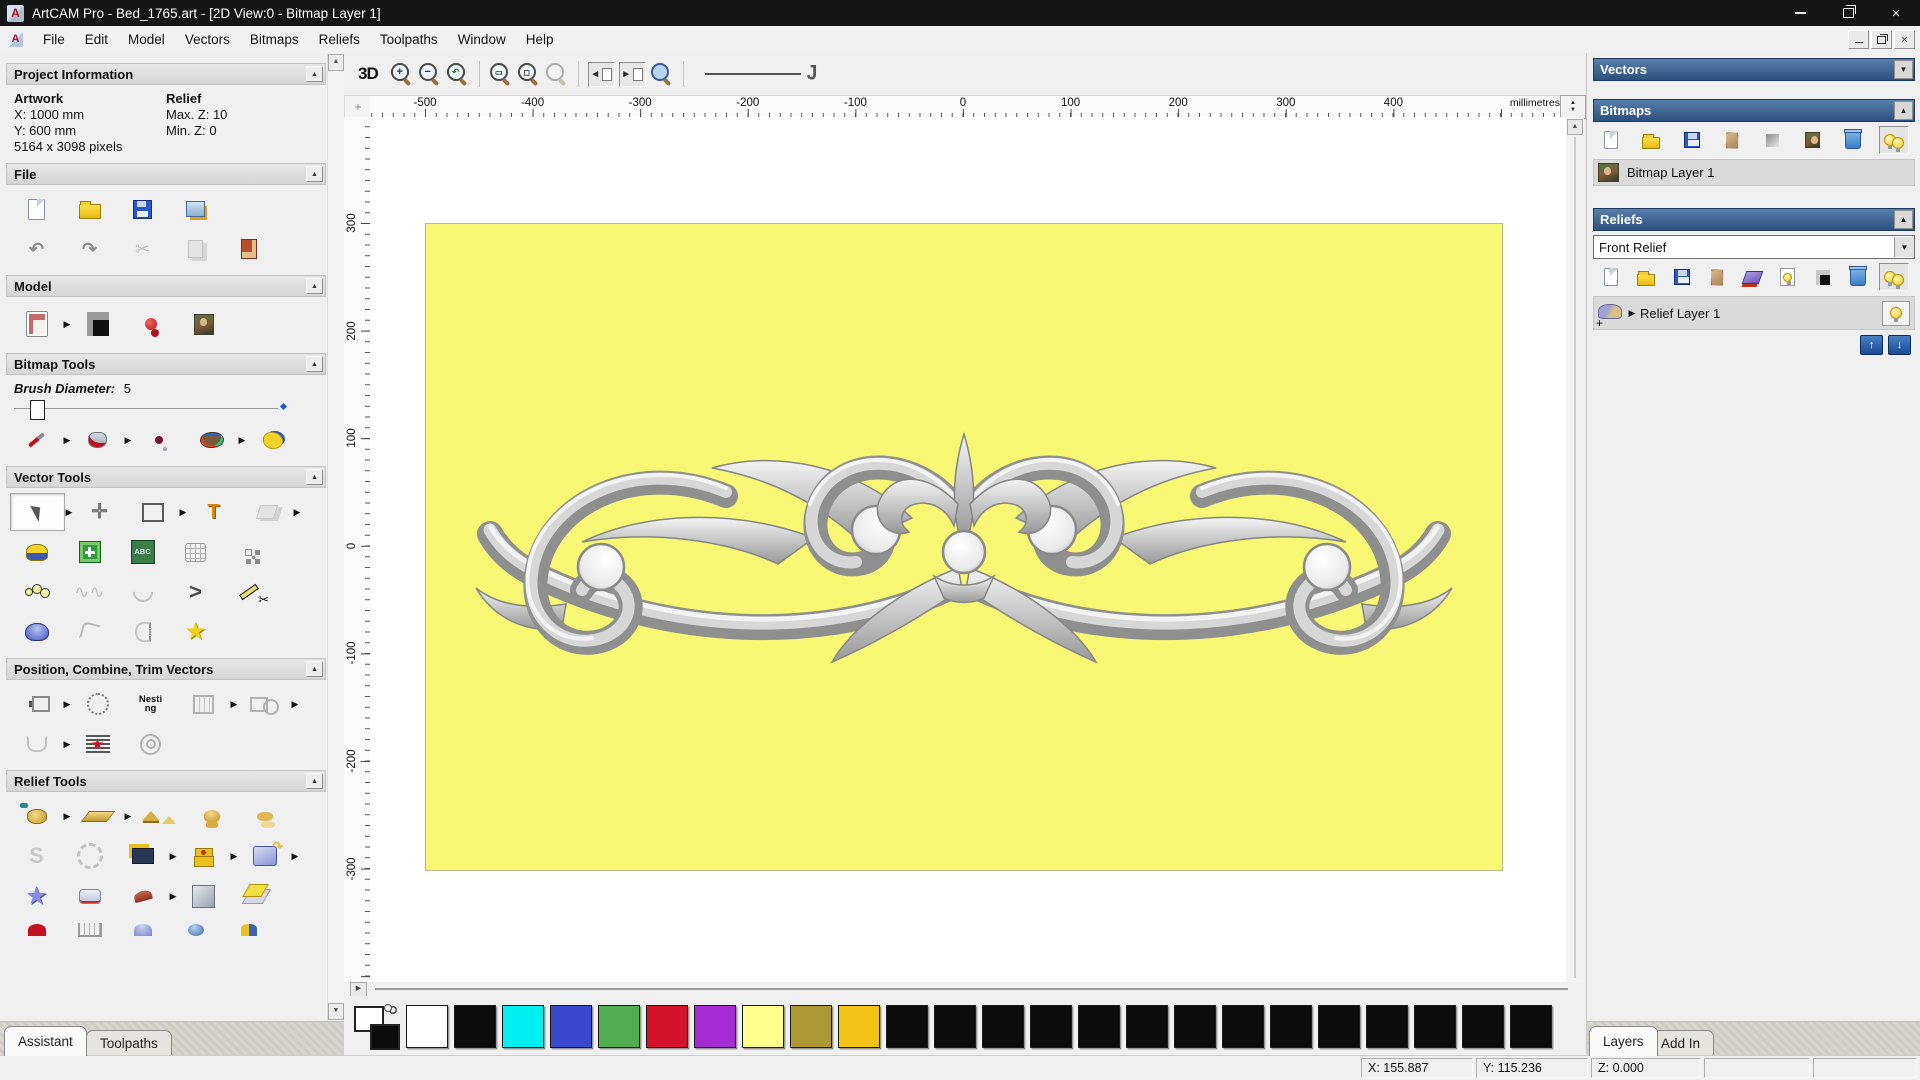 The width and height of the screenshot is (1920, 1080). I want to click on cut-icon: ✂, so click(142, 249).